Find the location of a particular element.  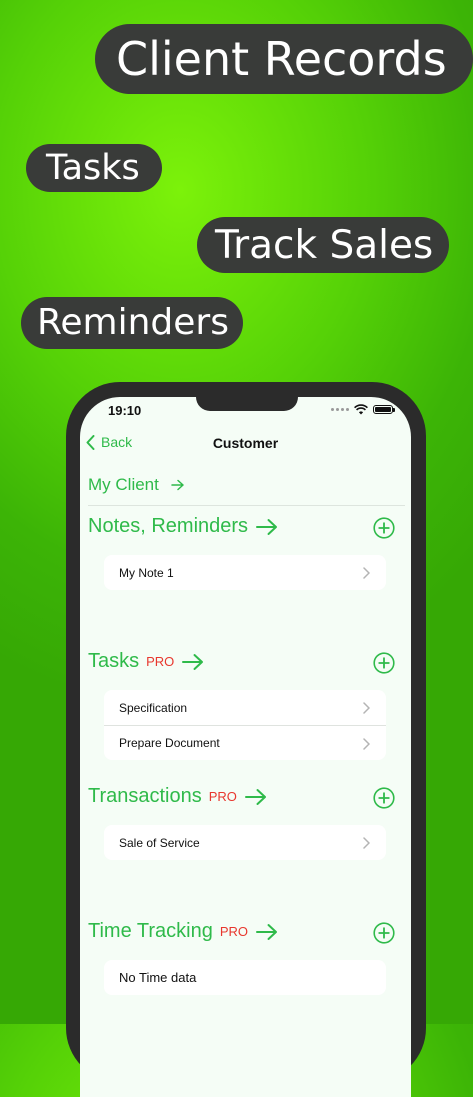

list-item: Specification is located at coordinates (245, 707).